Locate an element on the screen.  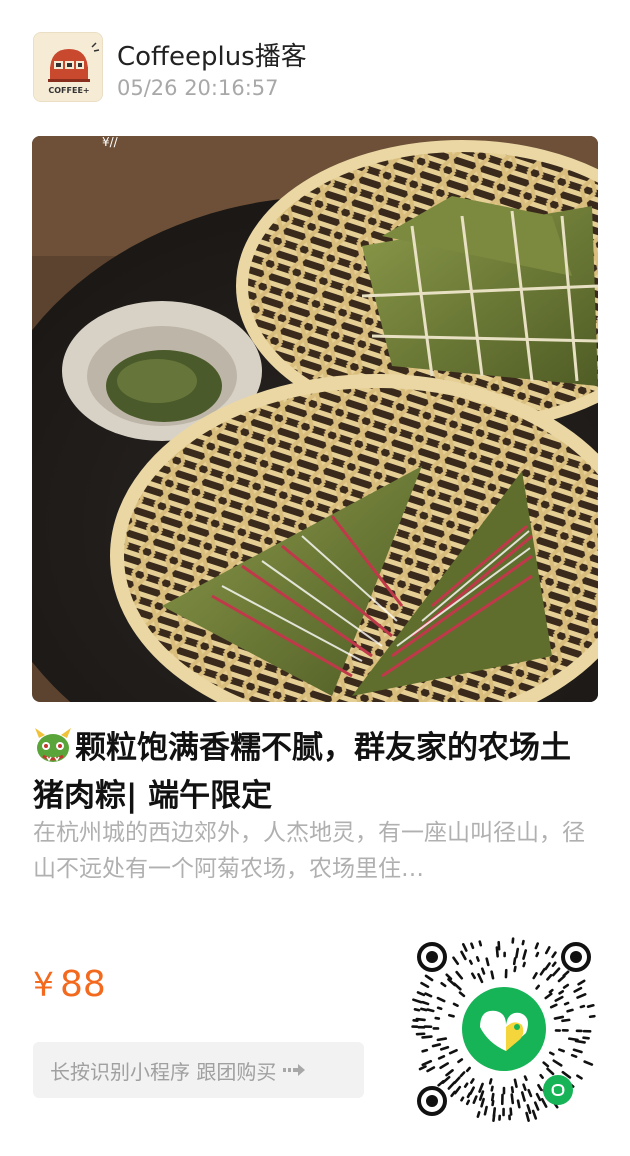
post-timestamp: 05/26 20:16:57 is located at coordinates (198, 88).